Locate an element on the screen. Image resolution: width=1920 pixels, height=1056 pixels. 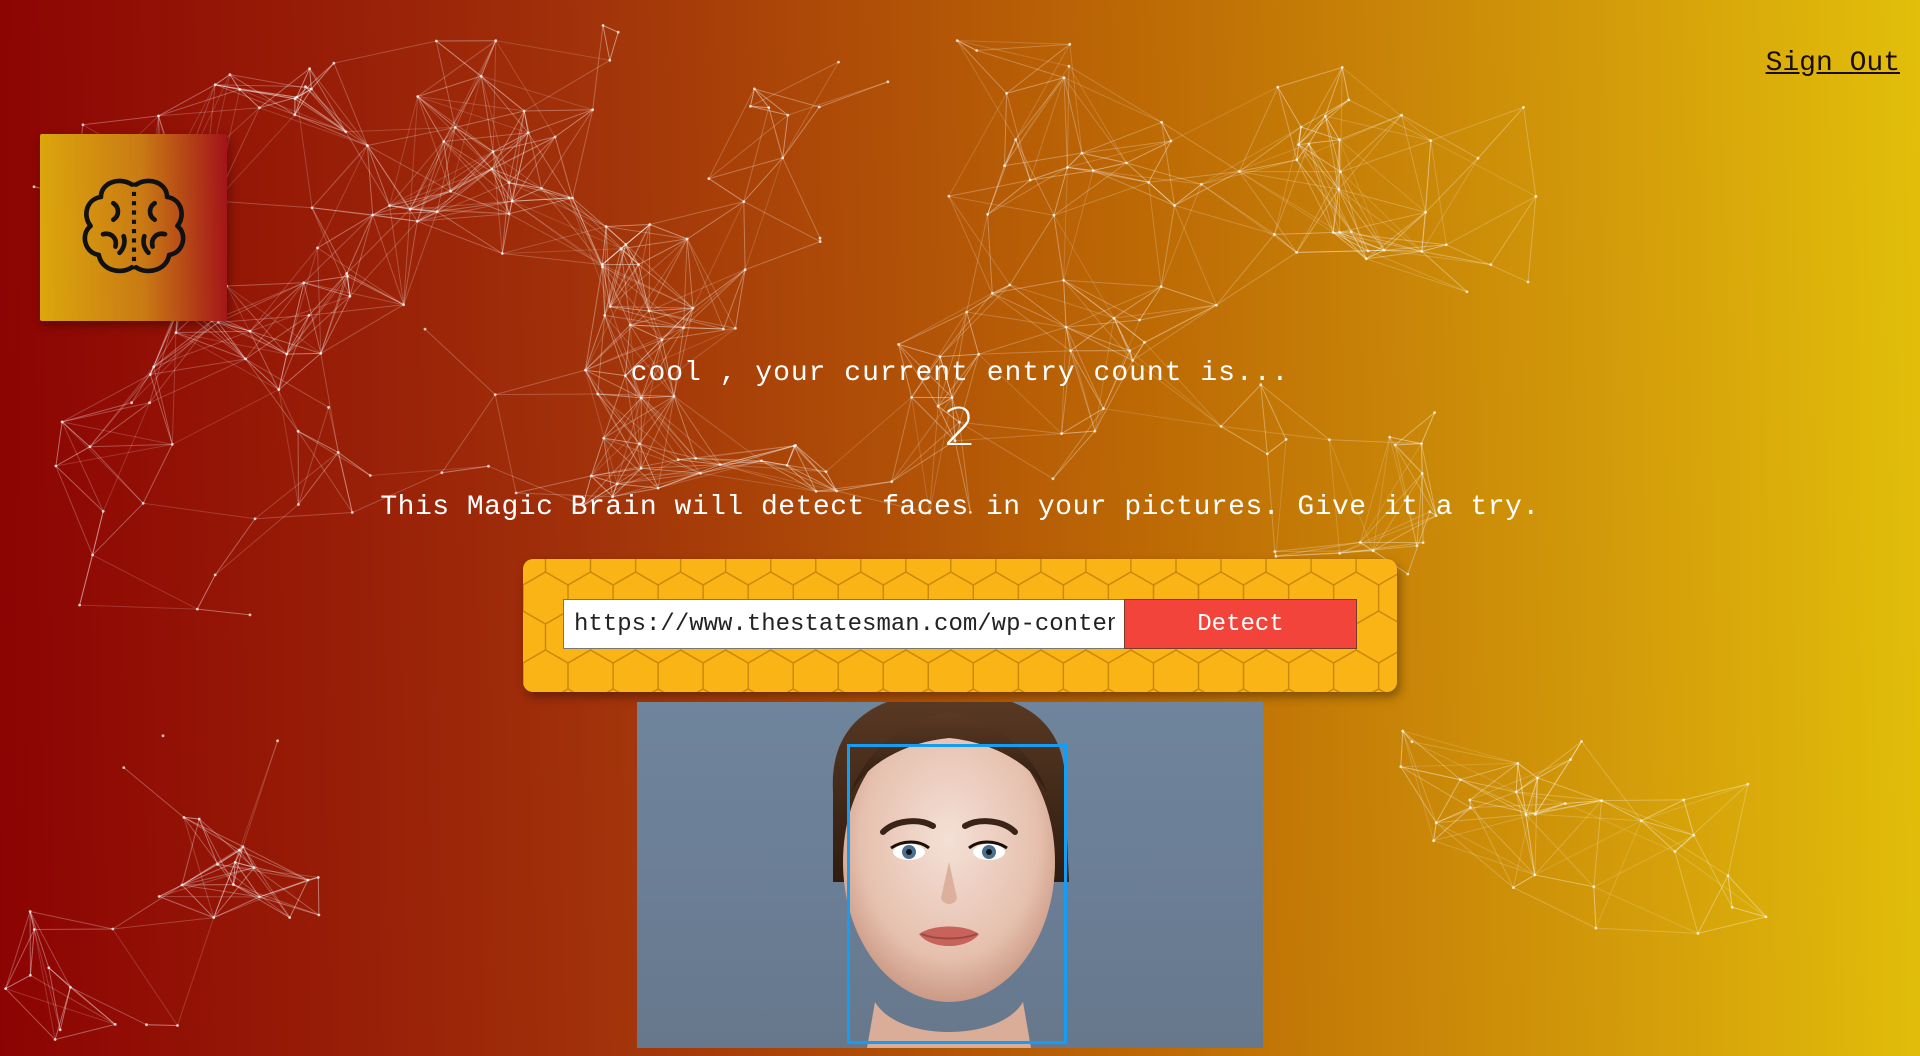
logo is located at coordinates (133, 227).